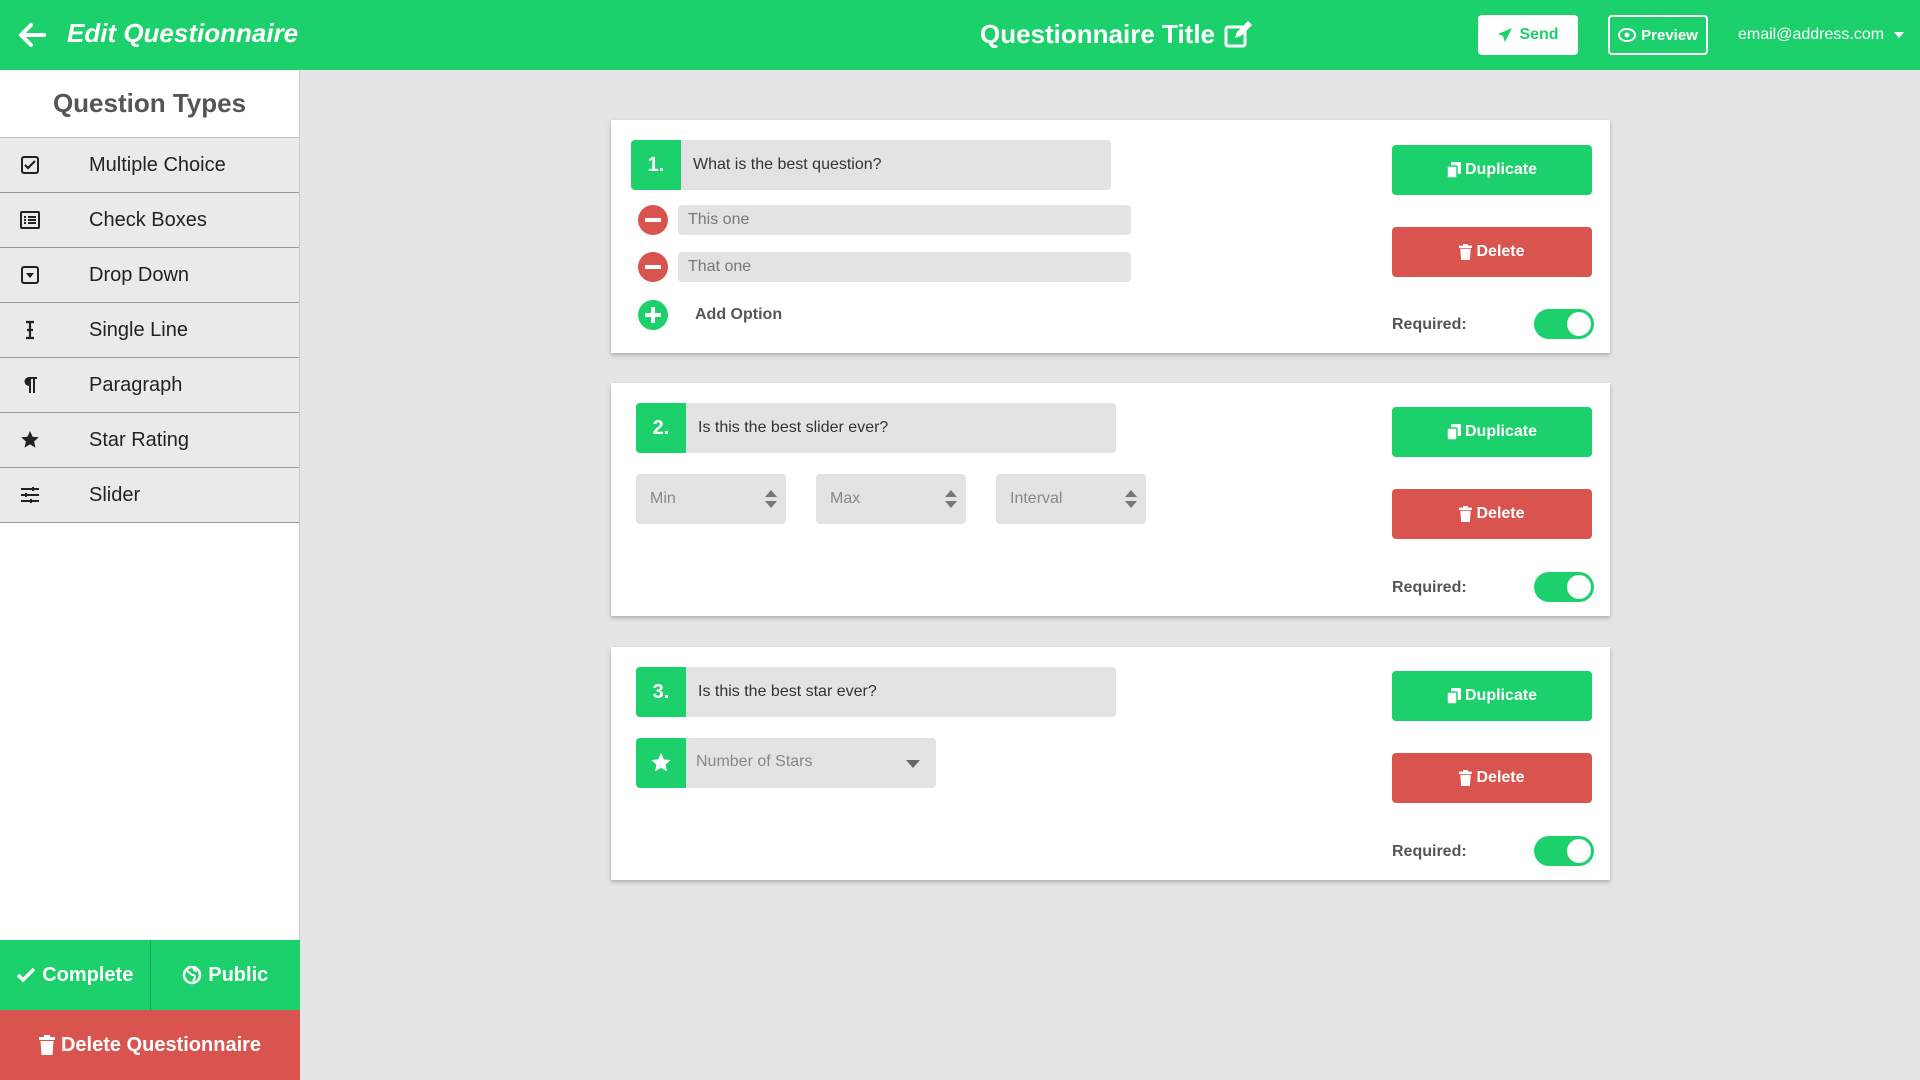 The height and width of the screenshot is (1080, 1920). I want to click on delete-questionnaire-button: Delete Questionnaire, so click(150, 1045).